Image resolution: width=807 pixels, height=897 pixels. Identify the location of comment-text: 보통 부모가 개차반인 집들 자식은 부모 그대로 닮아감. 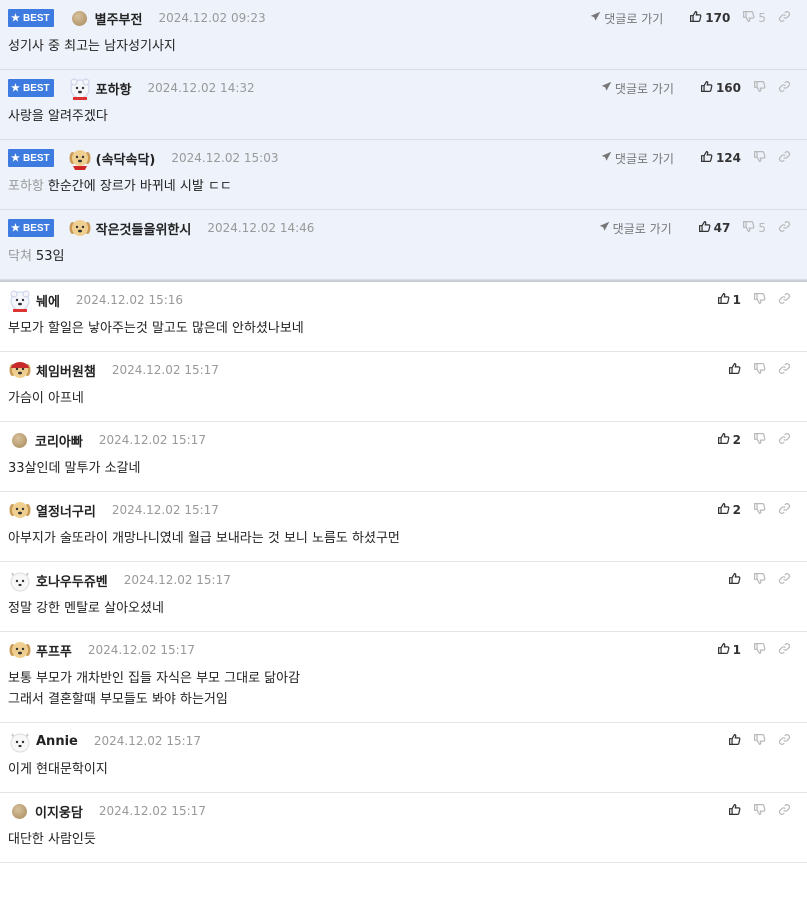
(154, 678).